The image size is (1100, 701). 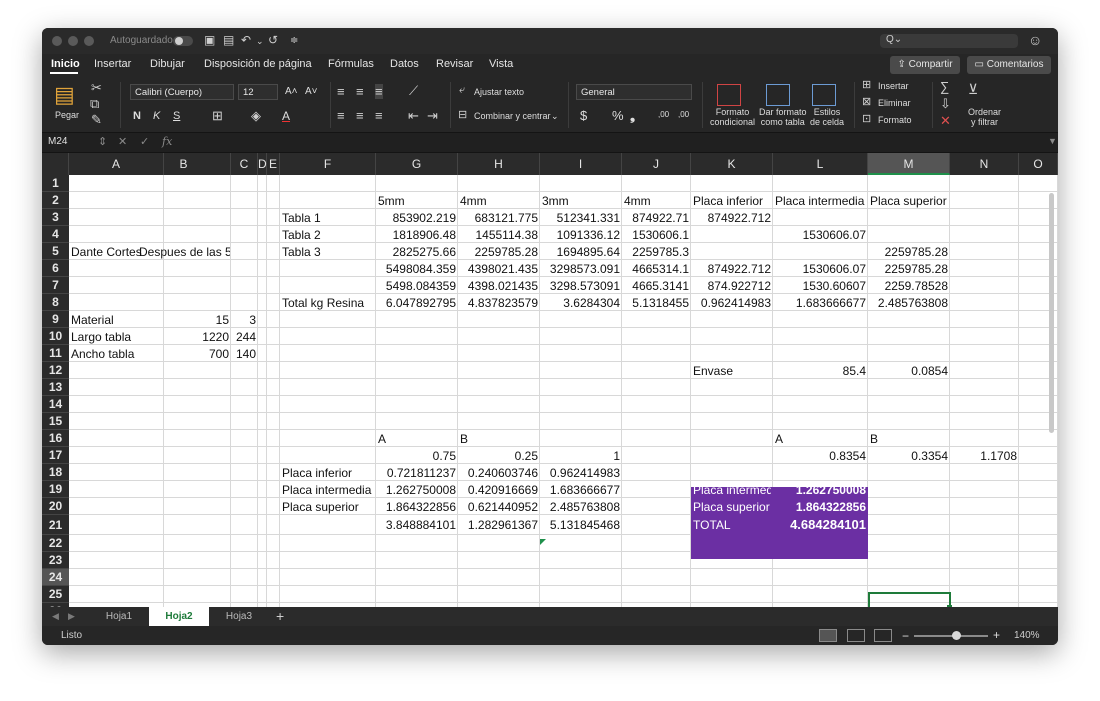 I want to click on delete-cells-button: Eliminar, so click(x=894, y=103).